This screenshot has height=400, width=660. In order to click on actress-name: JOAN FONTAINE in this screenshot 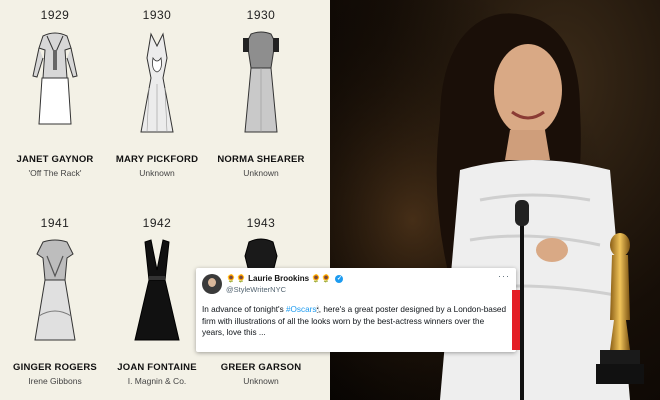, I will do `click(157, 367)`.